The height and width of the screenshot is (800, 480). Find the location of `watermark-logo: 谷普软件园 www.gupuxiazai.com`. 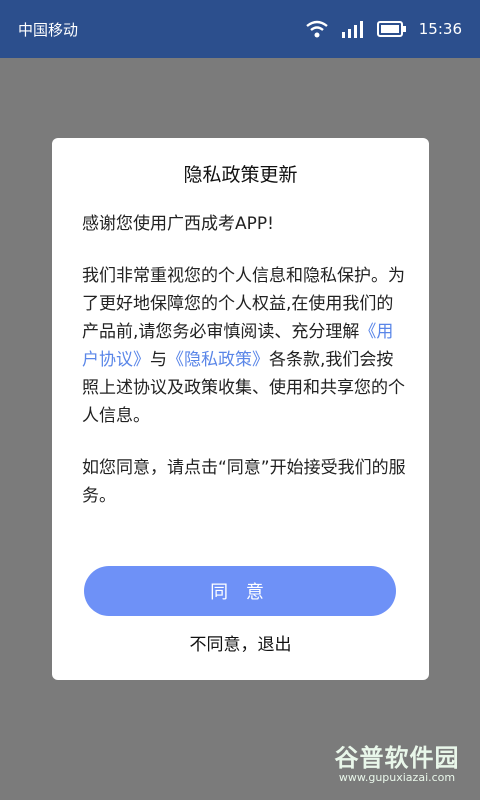

watermark-logo: 谷普软件园 www.gupuxiazai.com is located at coordinates (397, 766).